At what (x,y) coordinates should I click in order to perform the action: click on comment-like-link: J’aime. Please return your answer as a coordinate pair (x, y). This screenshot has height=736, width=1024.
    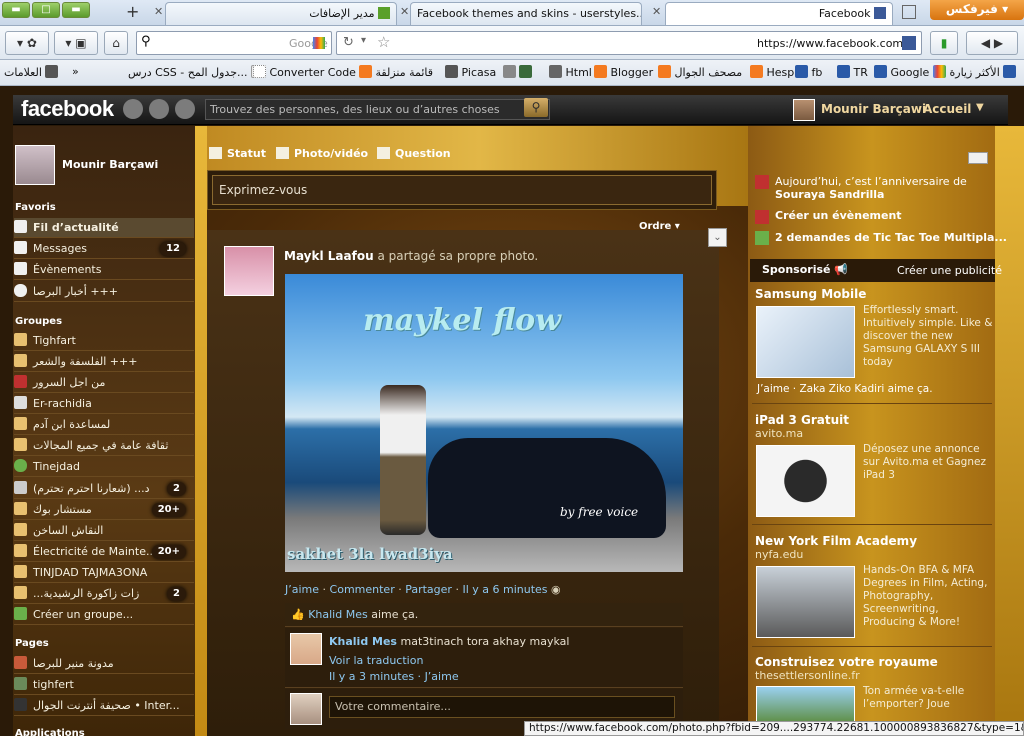
    Looking at the image, I should click on (442, 676).